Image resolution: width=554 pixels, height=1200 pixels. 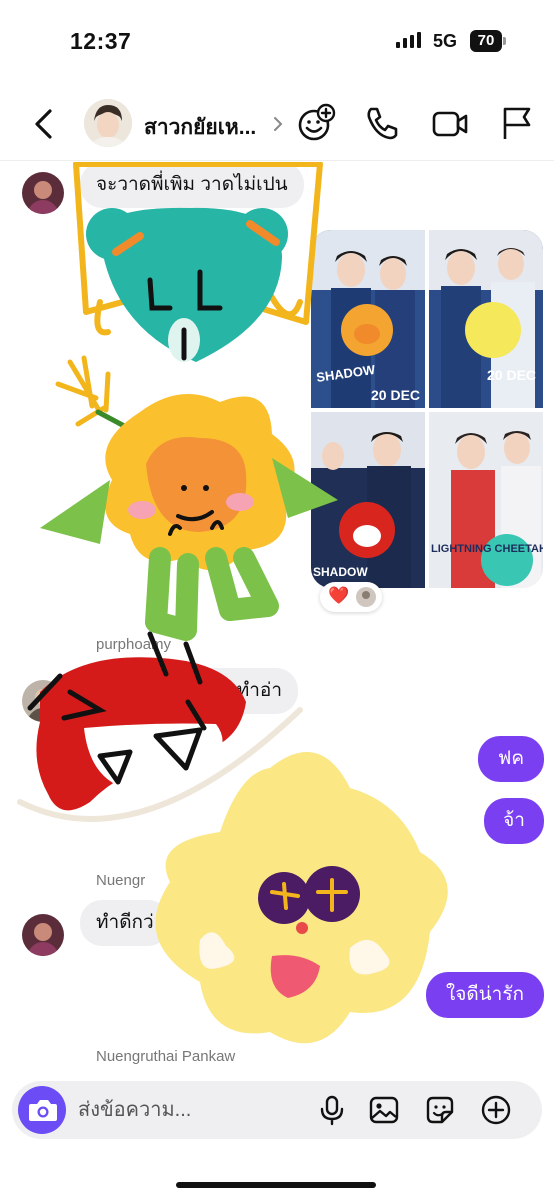 What do you see at coordinates (487, 549) in the screenshot?
I see `team-name: LIGHTNING CHEETAH` at bounding box center [487, 549].